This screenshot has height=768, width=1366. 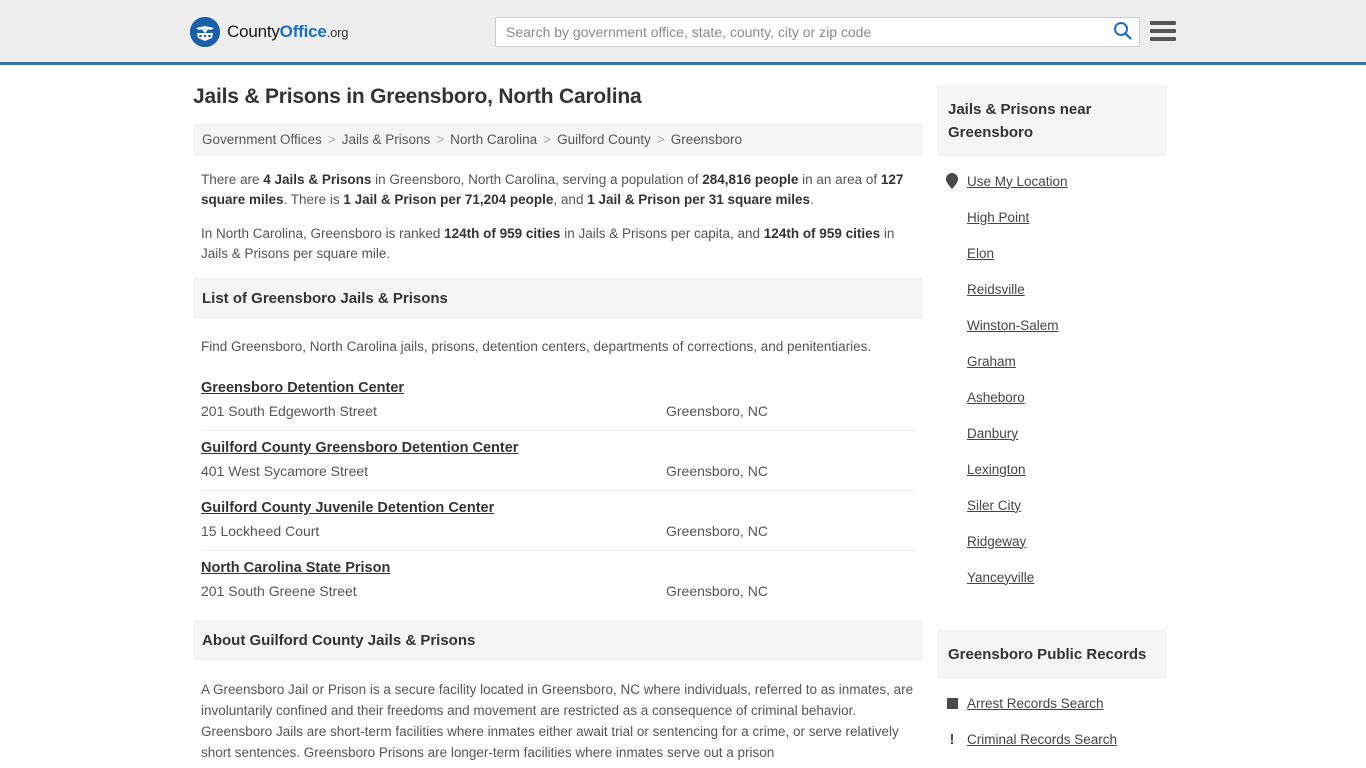 I want to click on stats-p1-frag-0: There are, so click(x=232, y=179).